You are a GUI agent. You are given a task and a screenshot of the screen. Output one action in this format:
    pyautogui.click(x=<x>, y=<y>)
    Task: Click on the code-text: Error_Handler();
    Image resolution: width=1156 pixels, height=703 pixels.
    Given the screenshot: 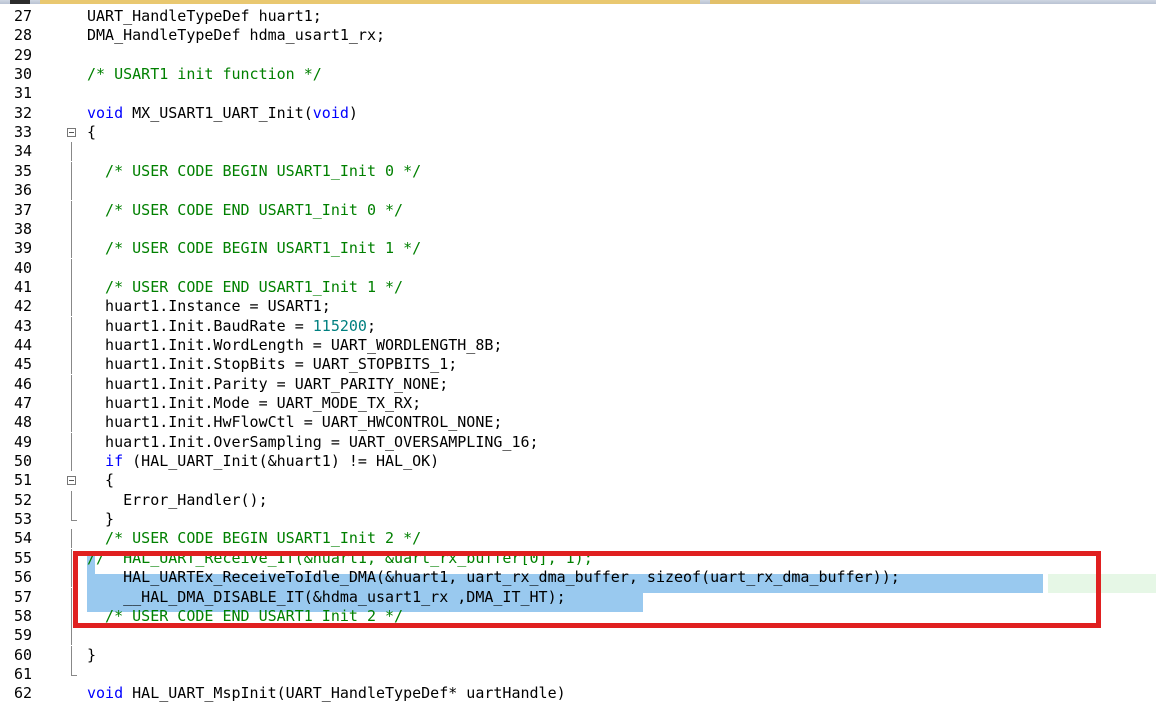 What is the action you would take?
    pyautogui.click(x=177, y=500)
    